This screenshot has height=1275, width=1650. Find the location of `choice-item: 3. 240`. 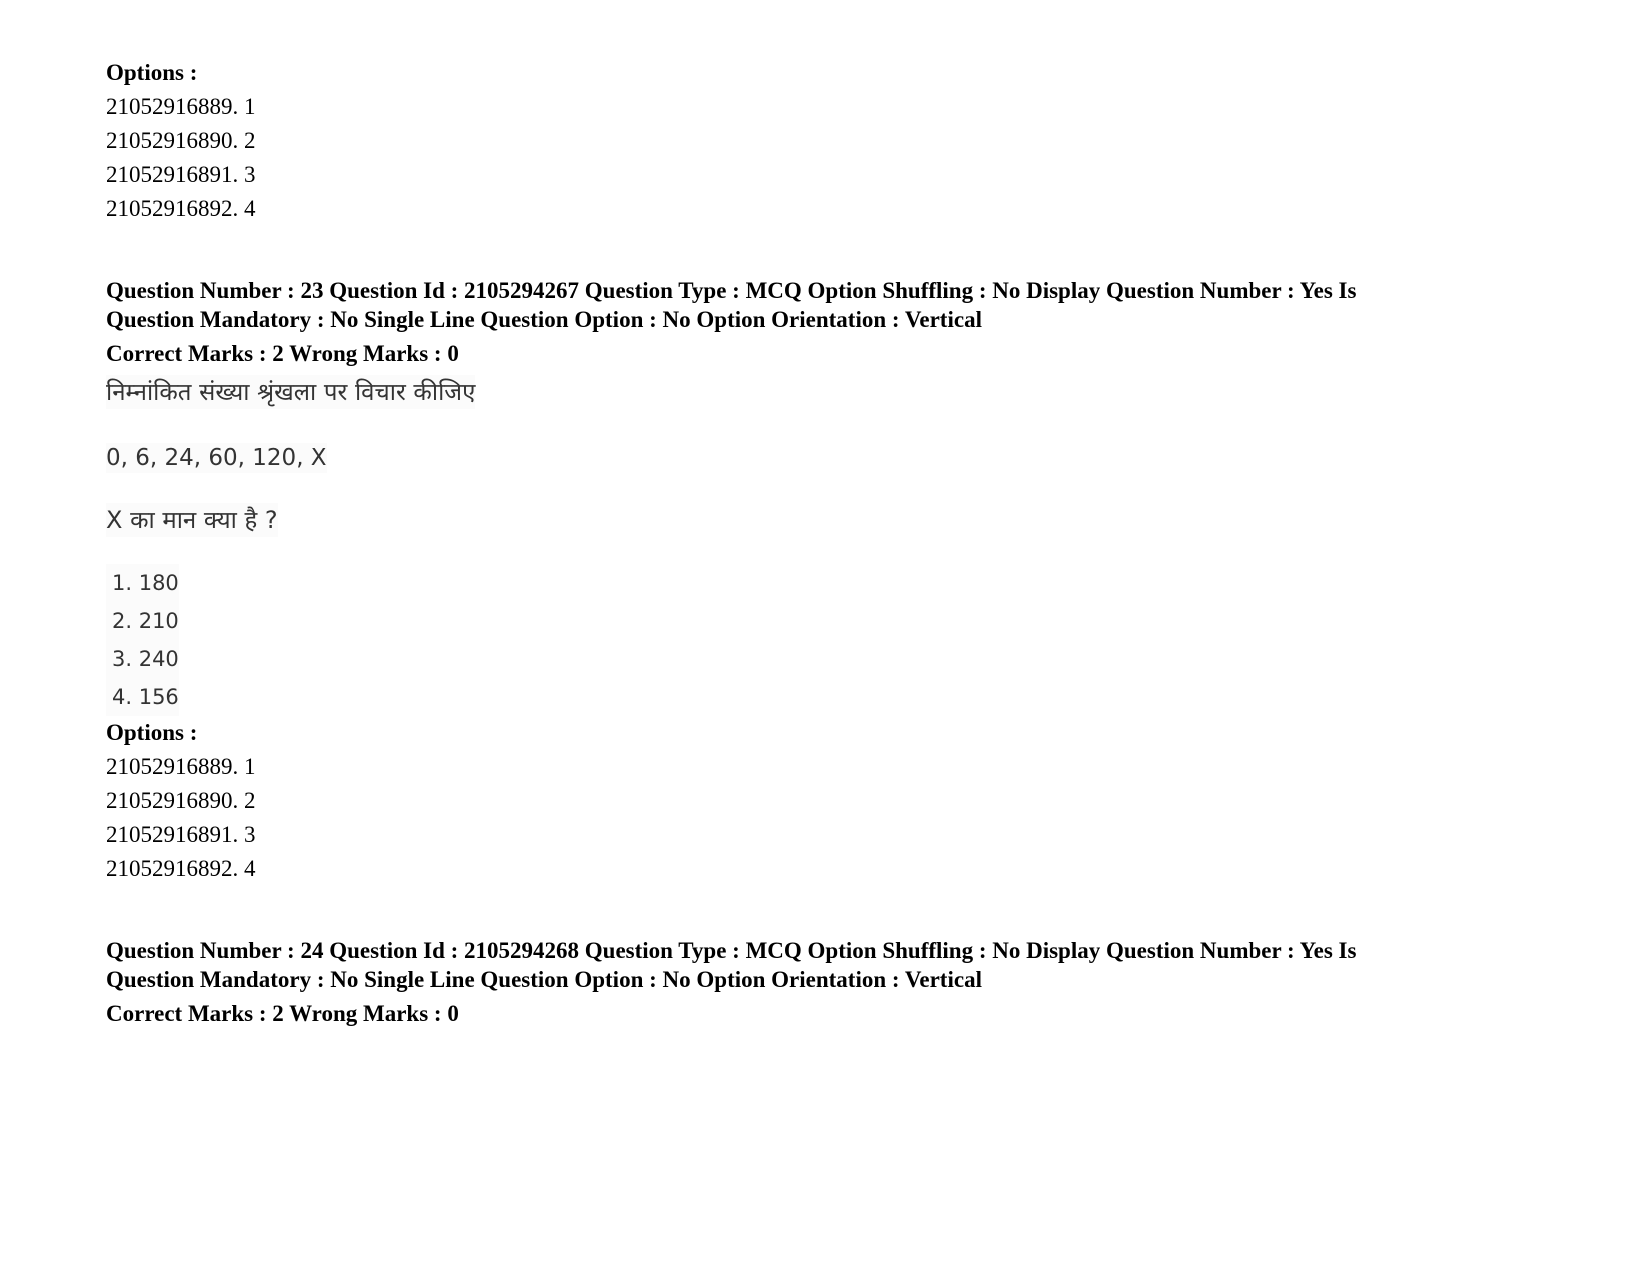

choice-item: 3. 240 is located at coordinates (145, 659).